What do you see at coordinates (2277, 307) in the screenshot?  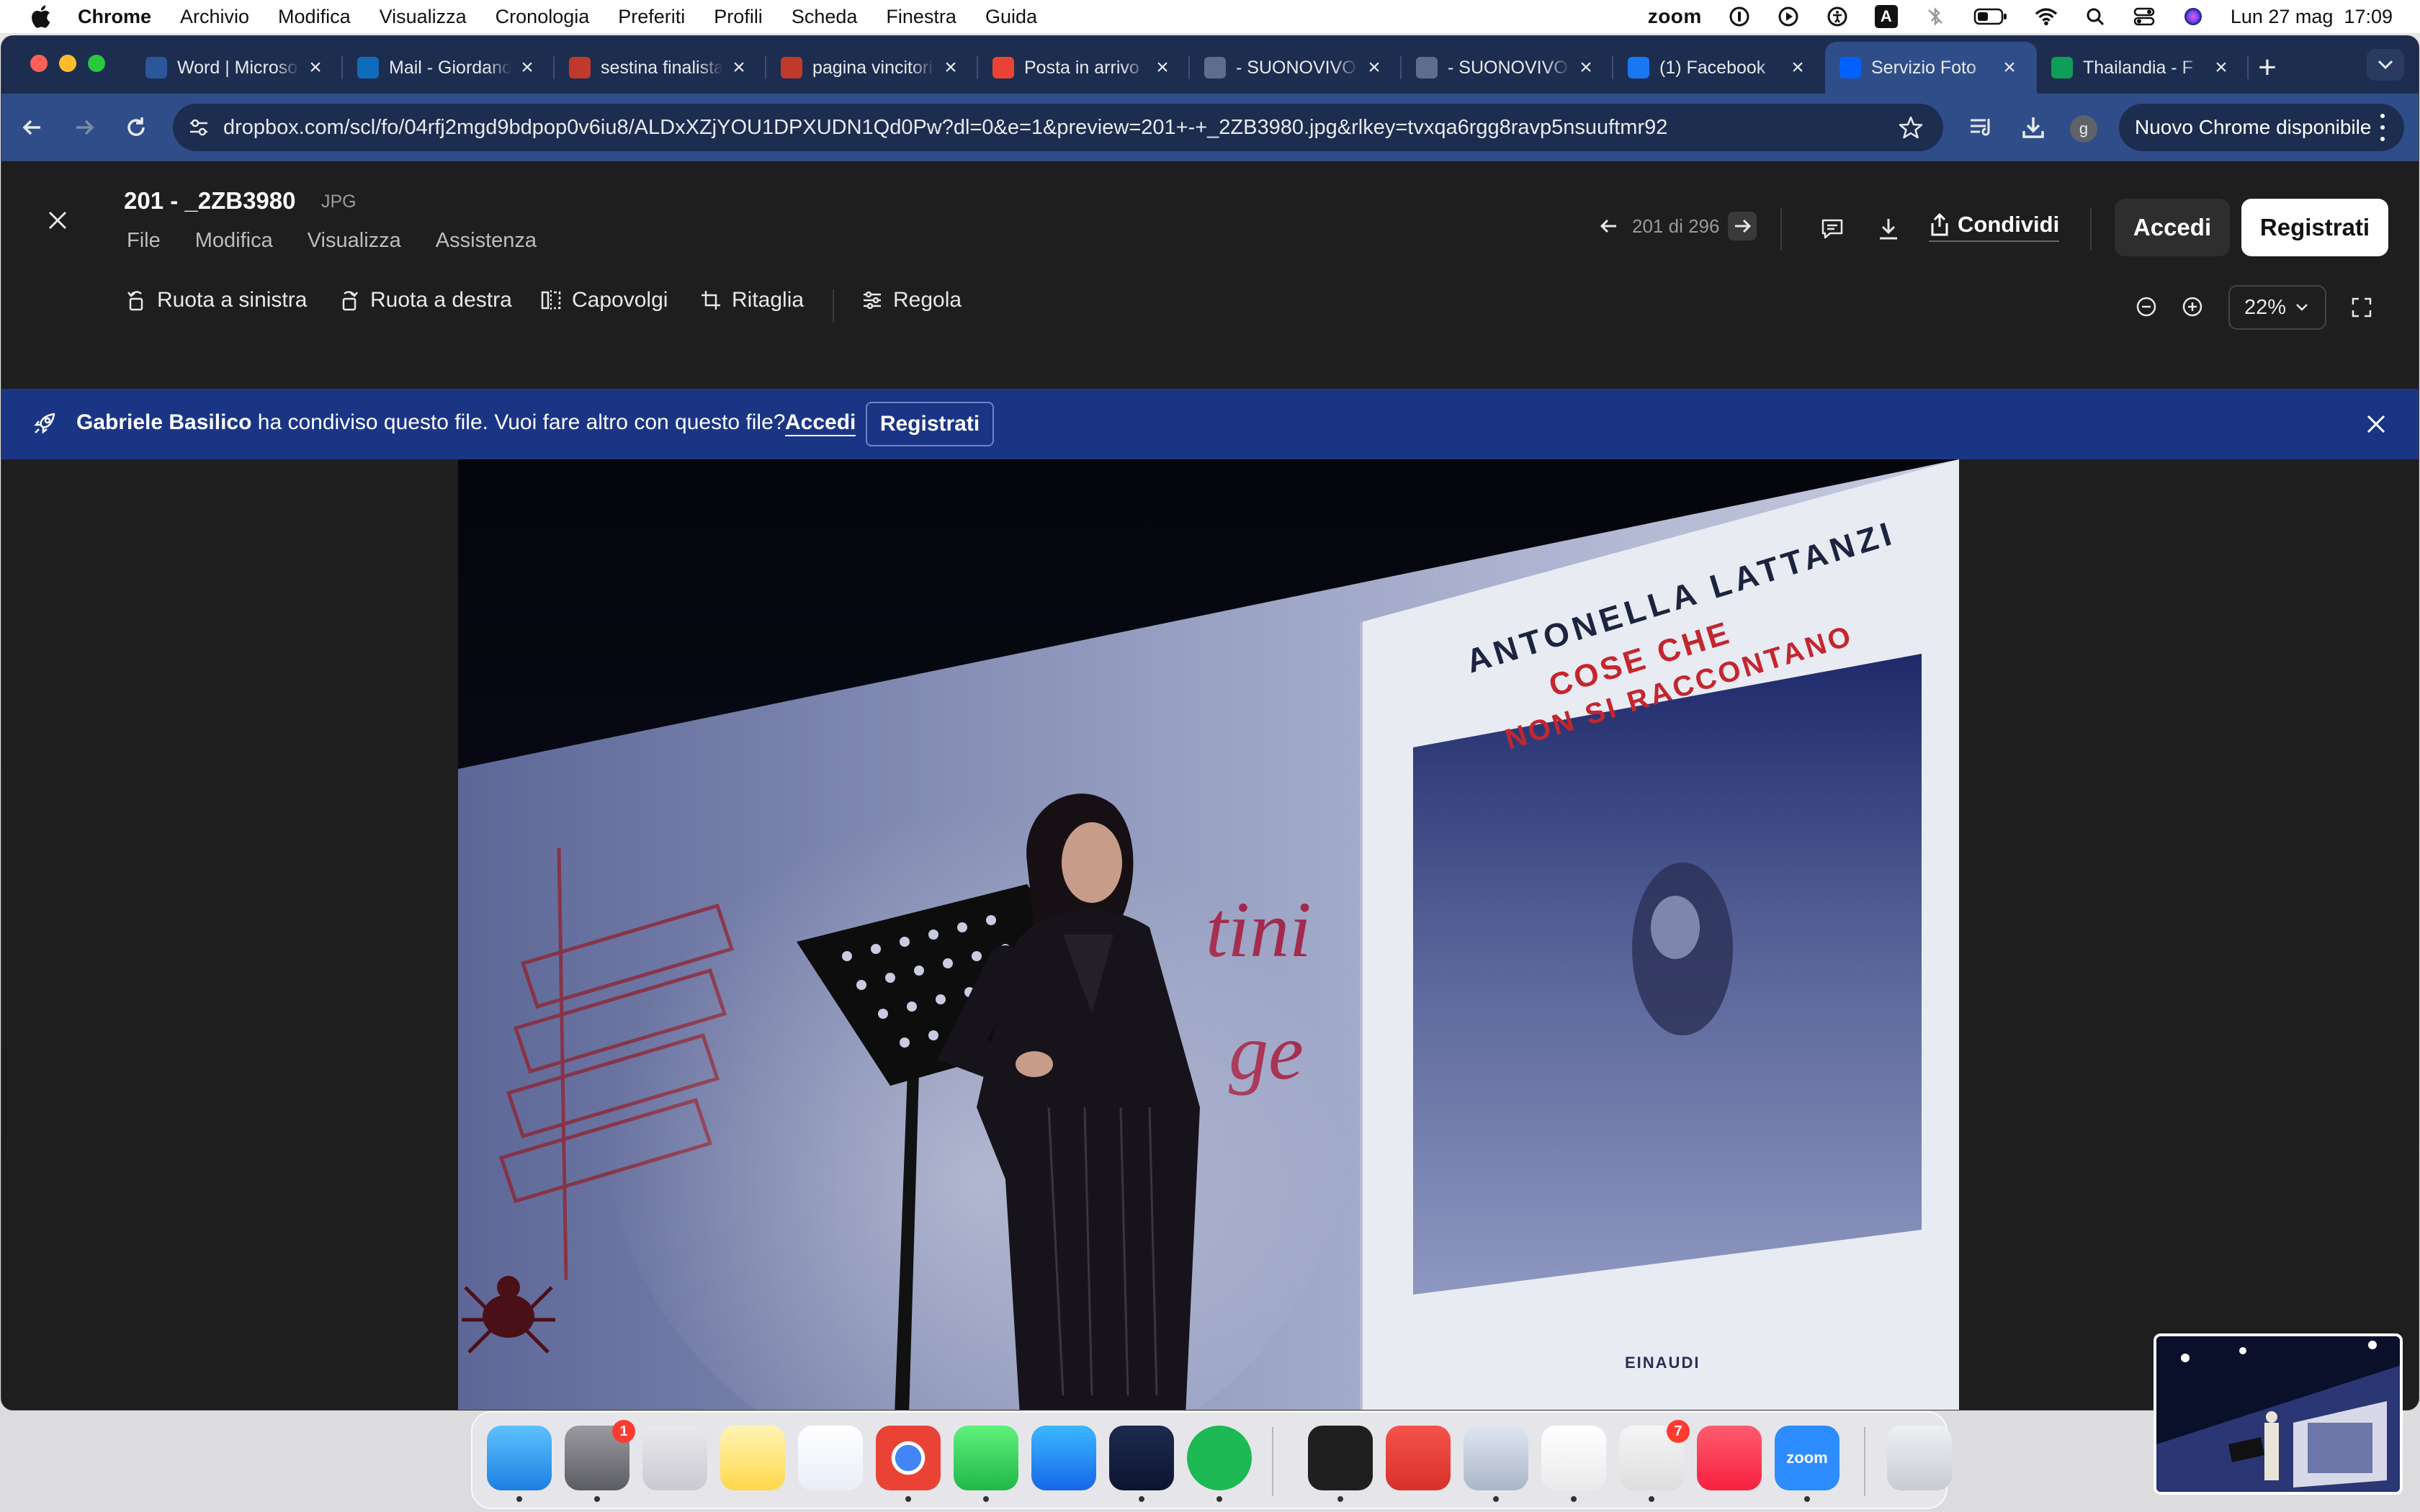 I see `zoom-level-select: 22%` at bounding box center [2277, 307].